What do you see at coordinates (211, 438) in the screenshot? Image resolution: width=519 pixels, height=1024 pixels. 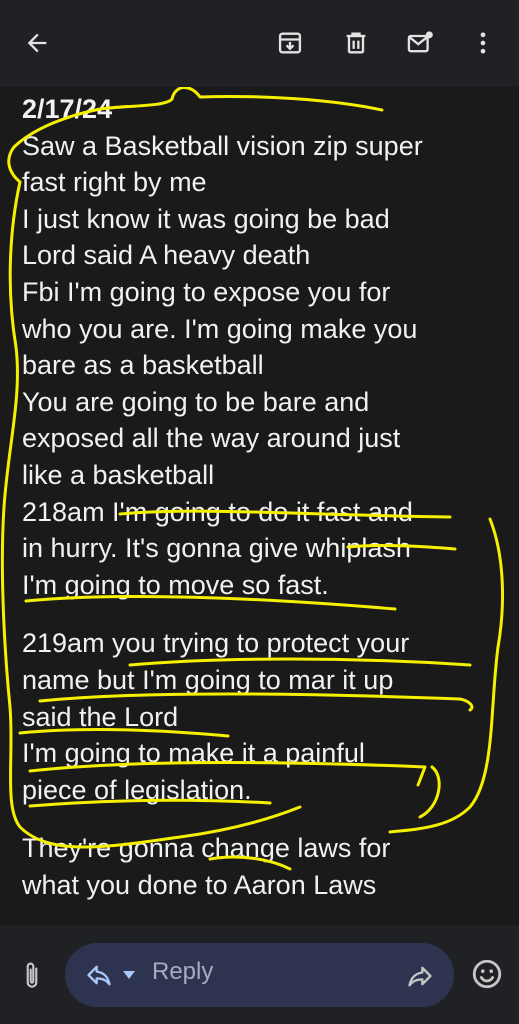 I see `text-line: exposed all the way around just` at bounding box center [211, 438].